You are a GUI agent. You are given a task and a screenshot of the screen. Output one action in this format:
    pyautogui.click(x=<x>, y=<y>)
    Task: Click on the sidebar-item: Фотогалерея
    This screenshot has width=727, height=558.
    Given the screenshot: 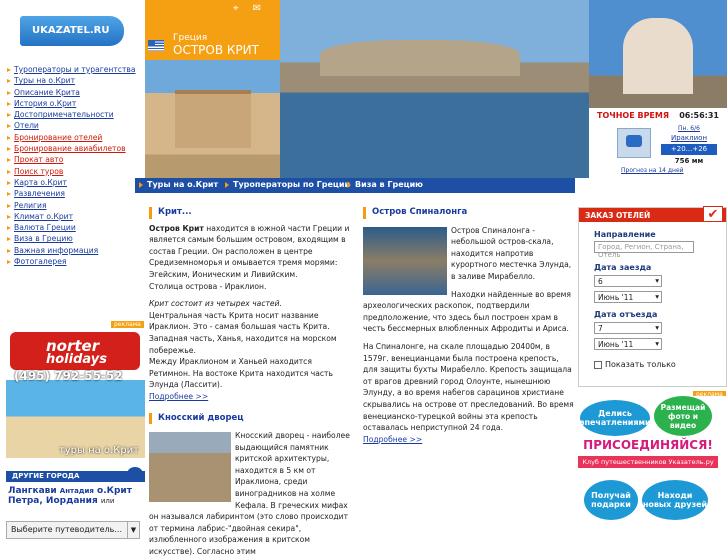 What is the action you would take?
    pyautogui.click(x=74, y=262)
    